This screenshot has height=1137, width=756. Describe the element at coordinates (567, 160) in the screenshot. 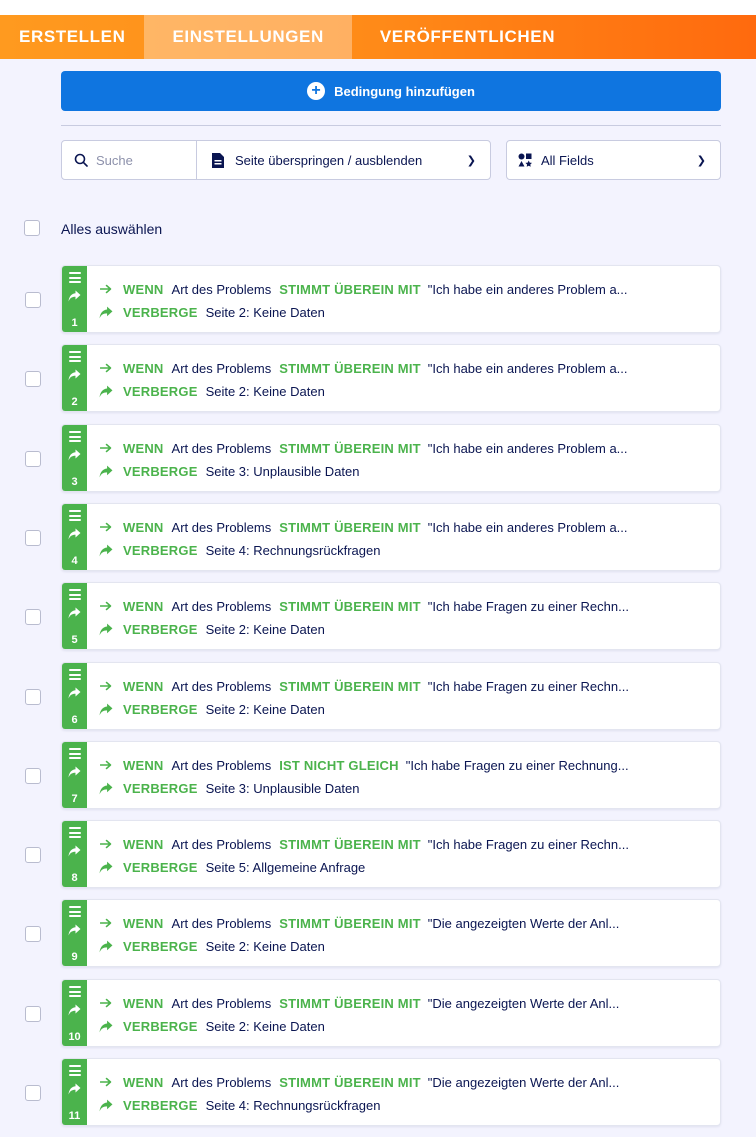

I see `field-filter-label: All Fields` at that location.